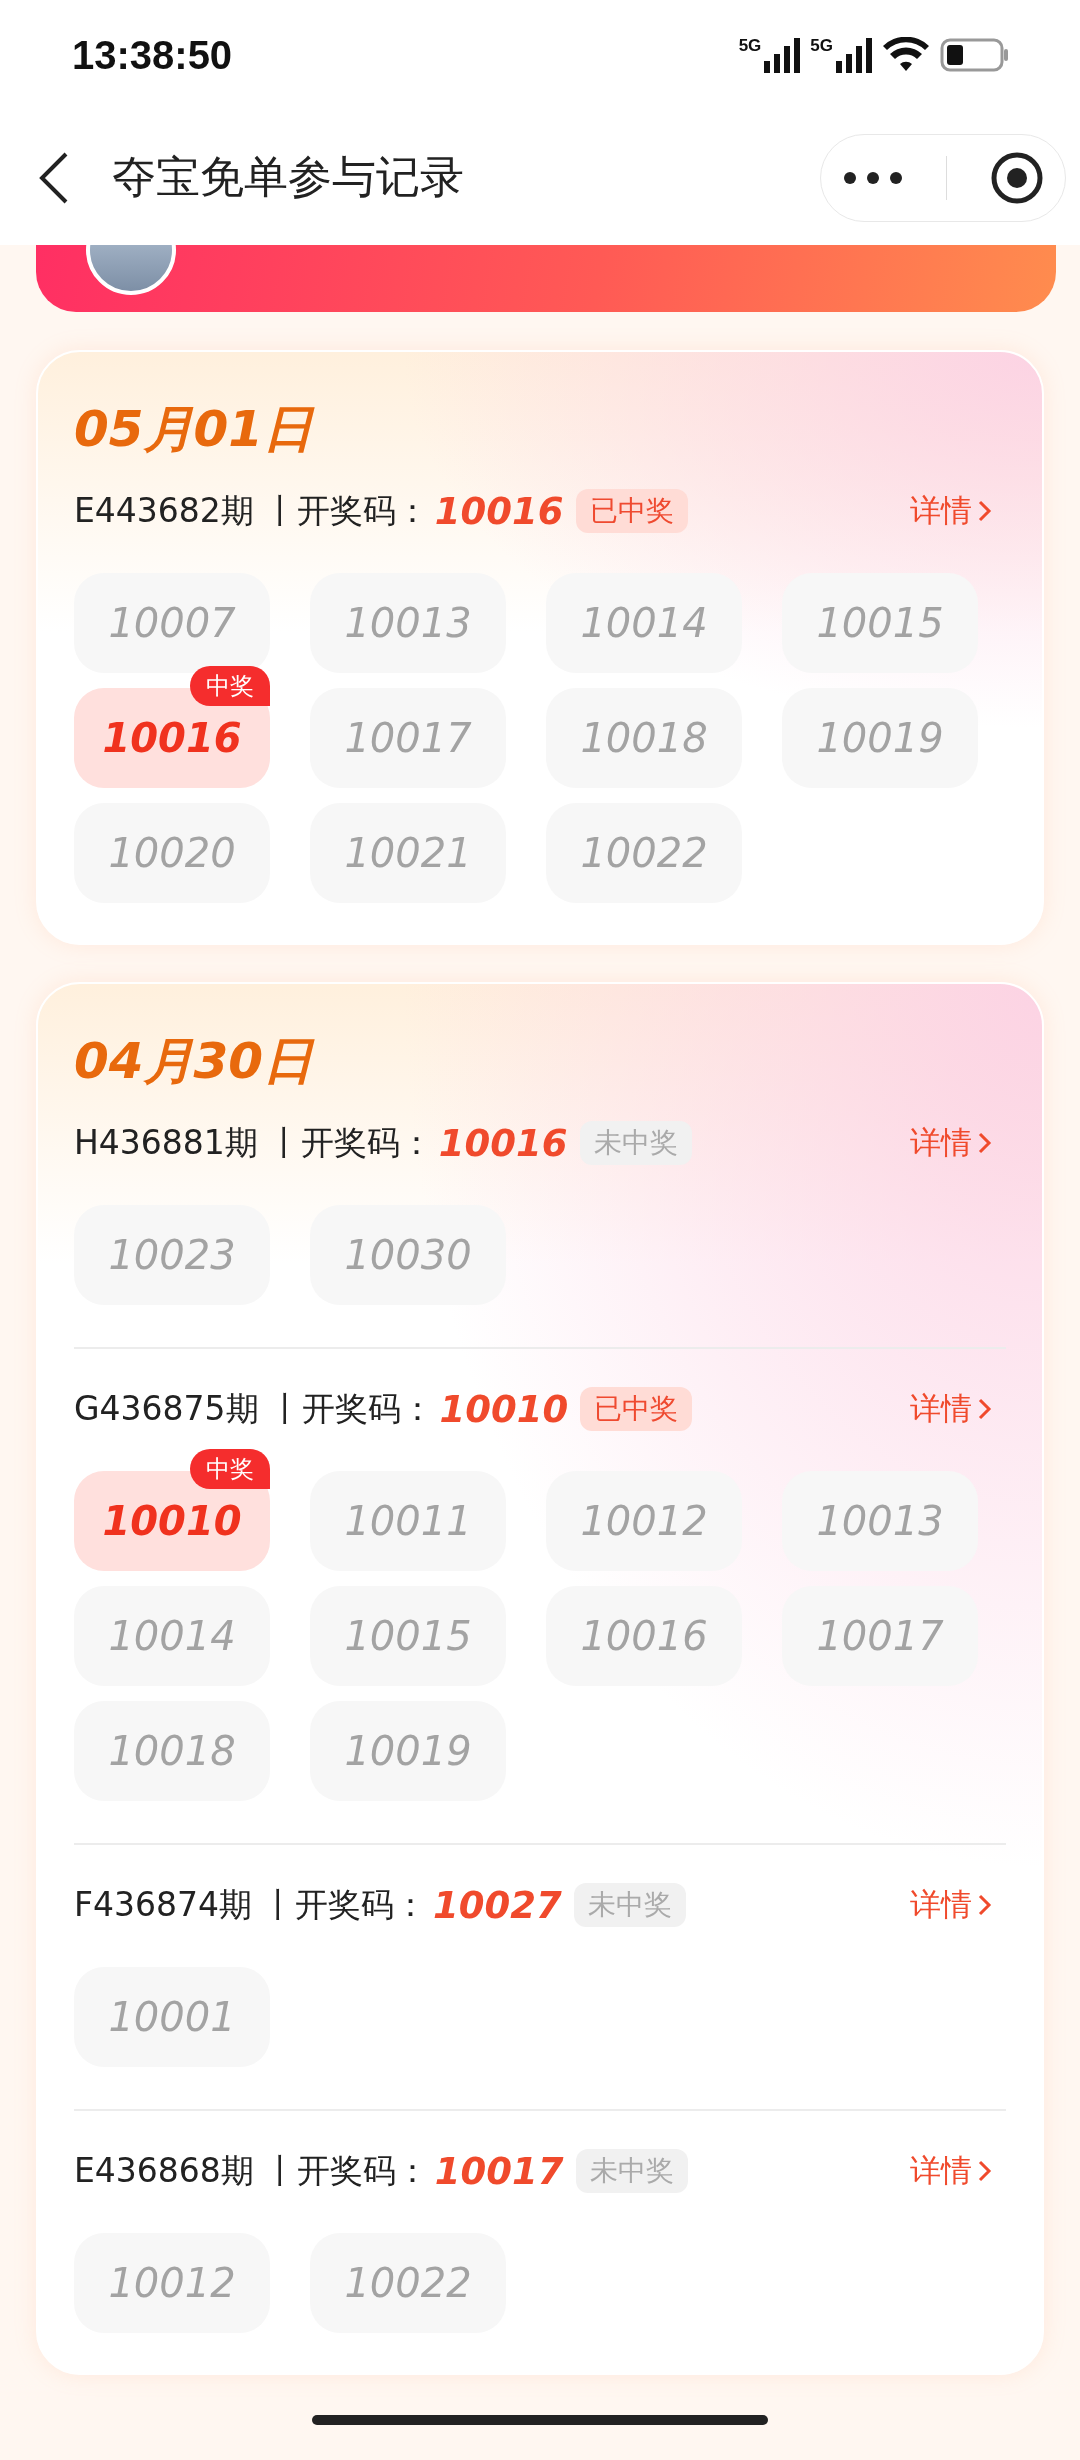 The height and width of the screenshot is (2460, 1080). What do you see at coordinates (408, 853) in the screenshot?
I see `ticket-number: 10021` at bounding box center [408, 853].